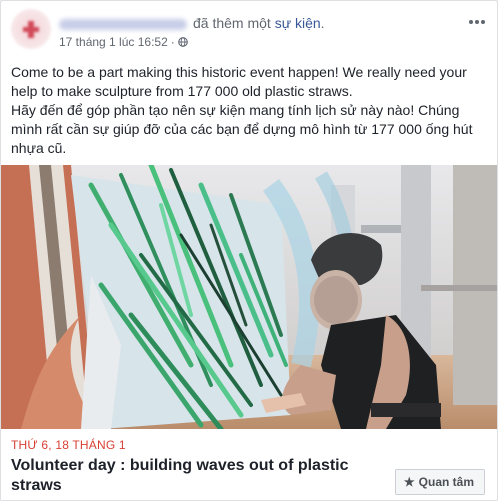  I want to click on author-name-blurred, so click(123, 24).